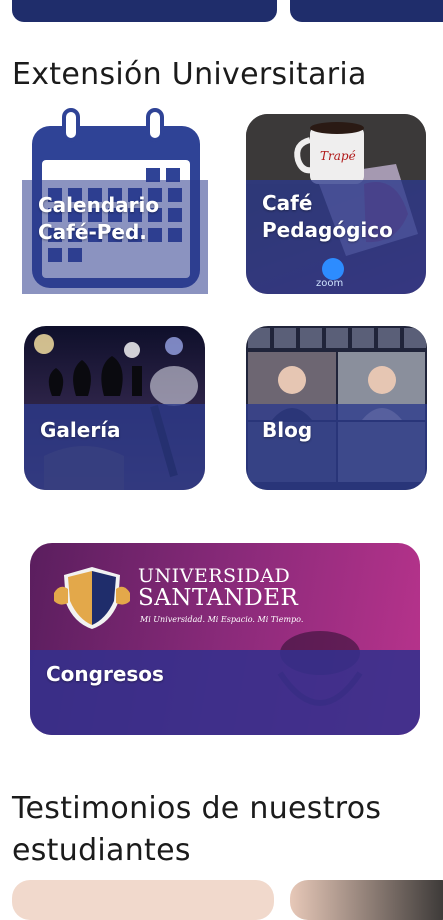 The image size is (443, 920). I want to click on university-crest-icon, so click(92, 598).